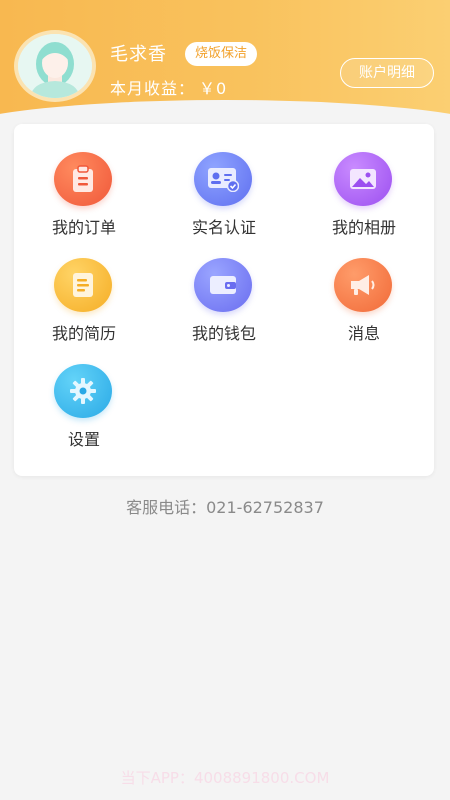  Describe the element at coordinates (225, 778) in the screenshot. I see `watermark-text: 当下APP：4008891800.COM` at that location.